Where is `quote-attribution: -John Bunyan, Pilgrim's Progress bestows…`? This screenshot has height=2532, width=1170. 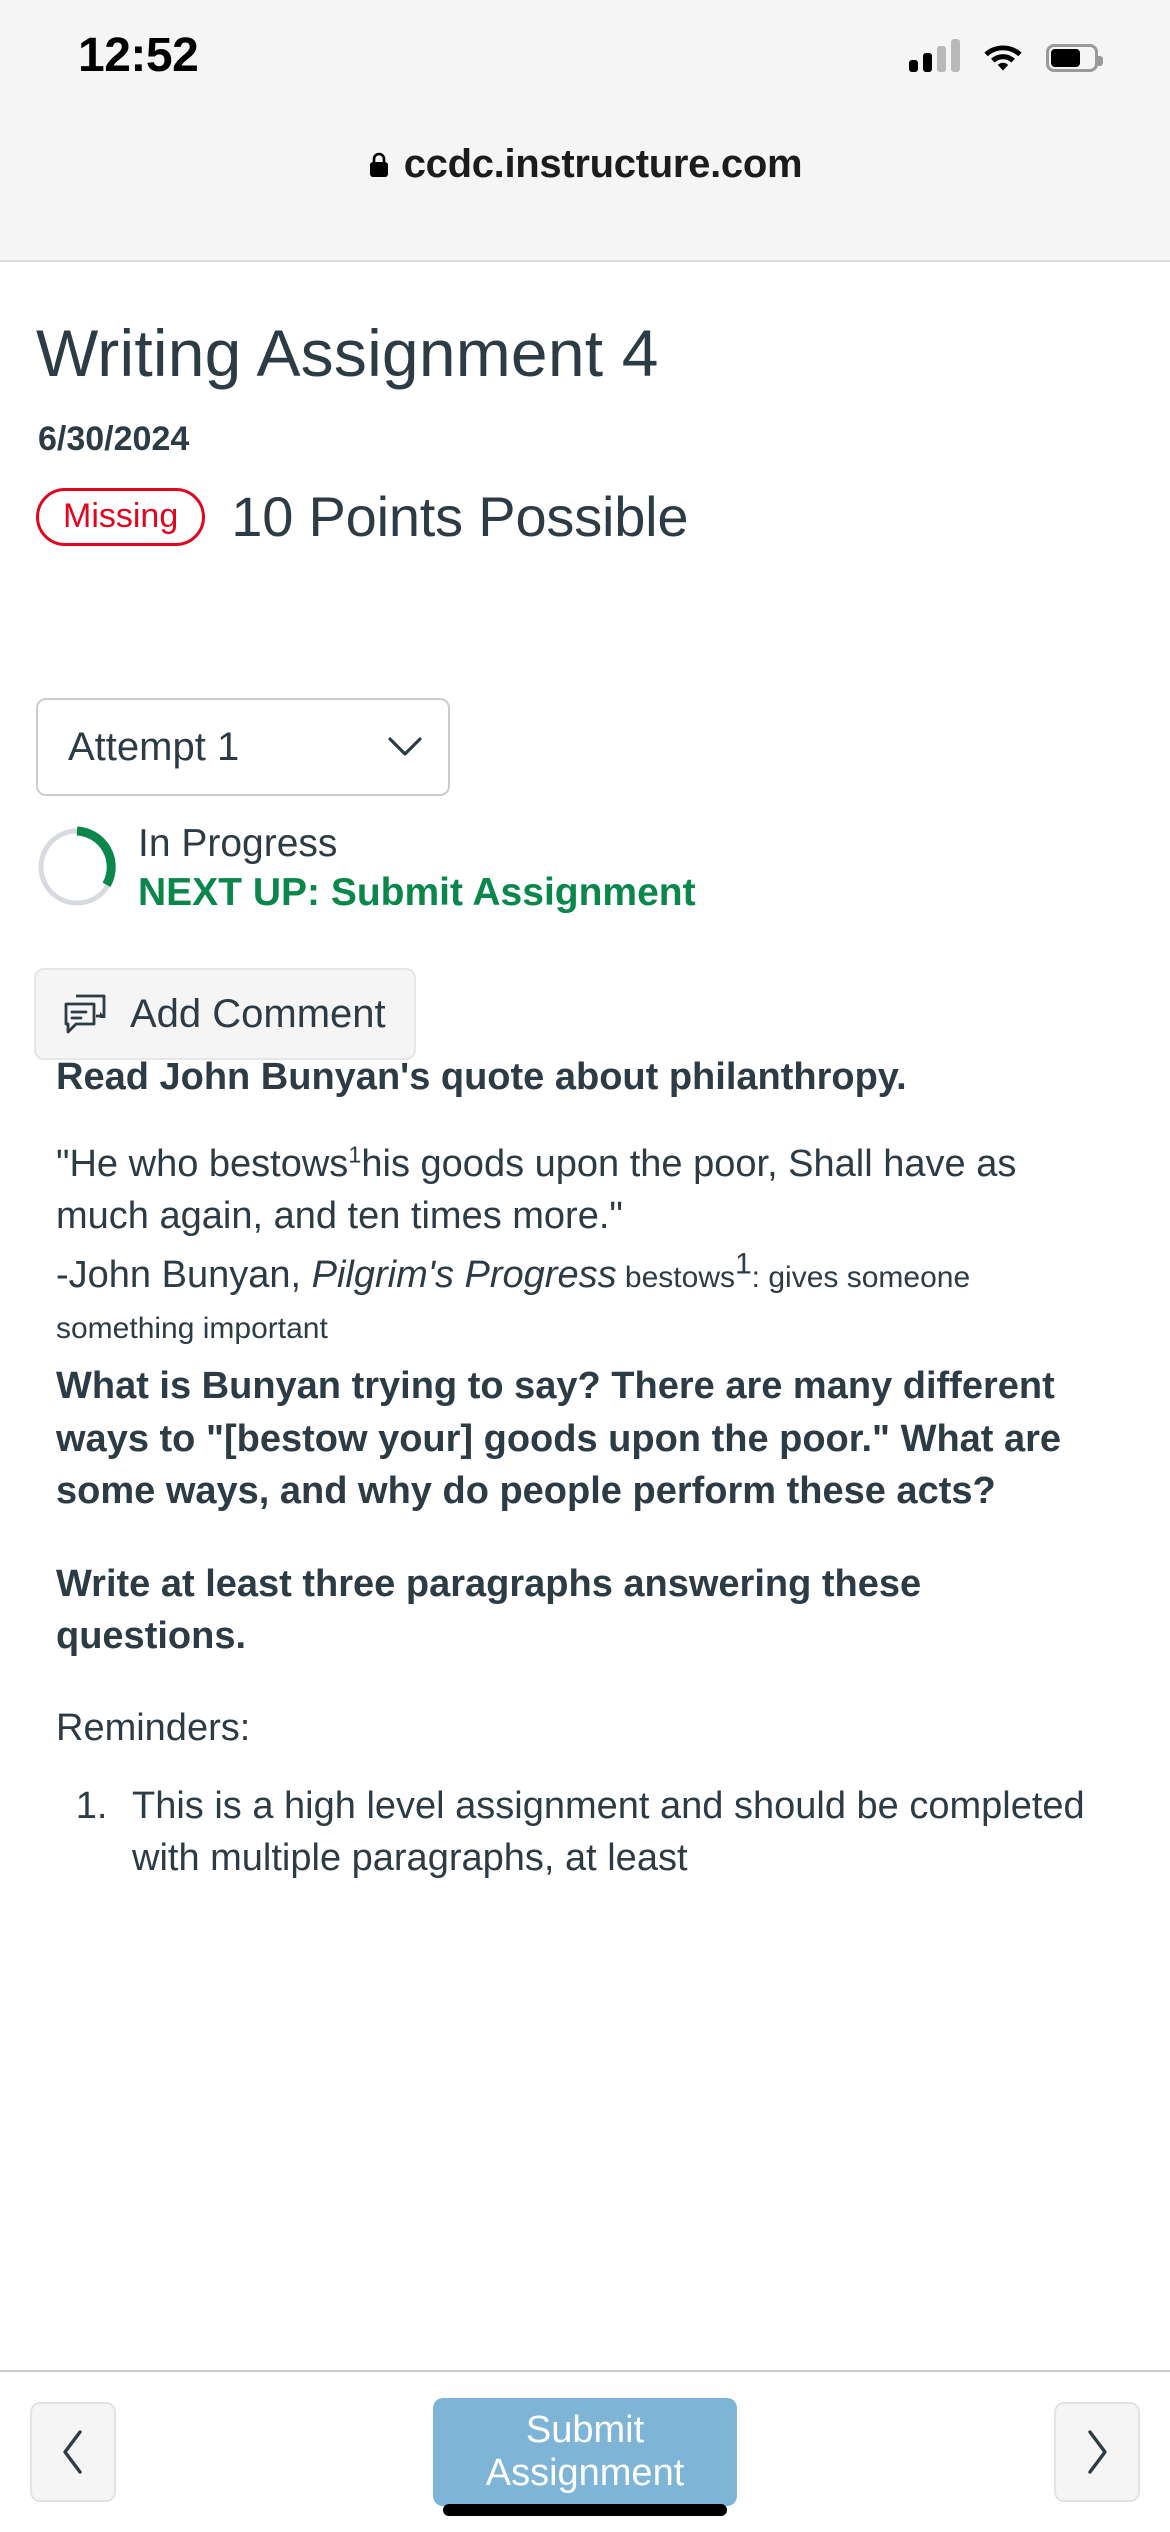
quote-attribution: -John Bunyan, Pilgrim's Progress bestows… is located at coordinates (586, 1300).